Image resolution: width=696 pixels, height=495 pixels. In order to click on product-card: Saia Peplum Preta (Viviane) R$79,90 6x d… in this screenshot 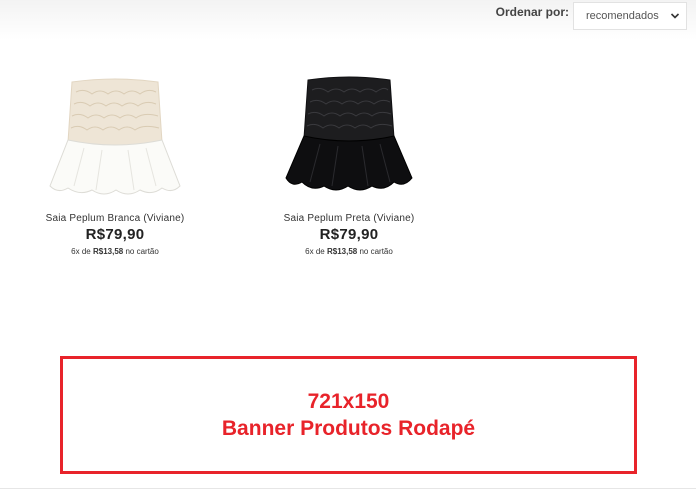, I will do `click(349, 165)`.